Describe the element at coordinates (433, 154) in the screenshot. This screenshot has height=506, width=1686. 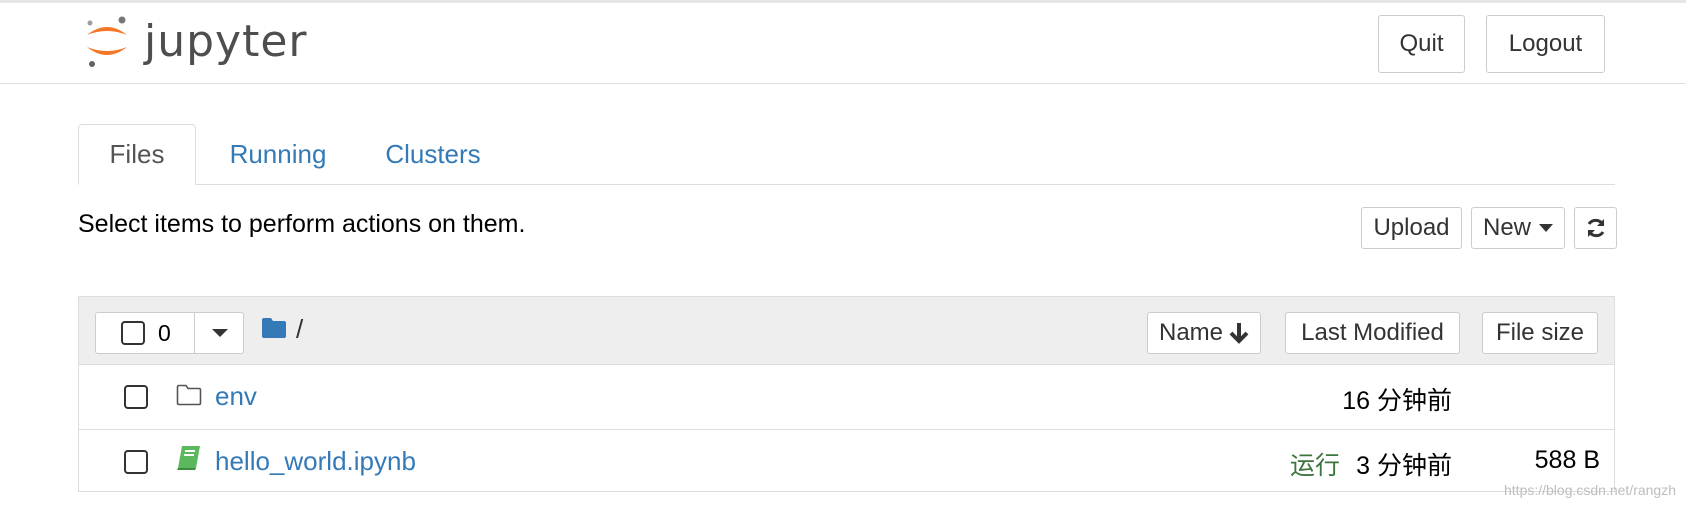
I see `tab-clusters: Clusters` at that location.